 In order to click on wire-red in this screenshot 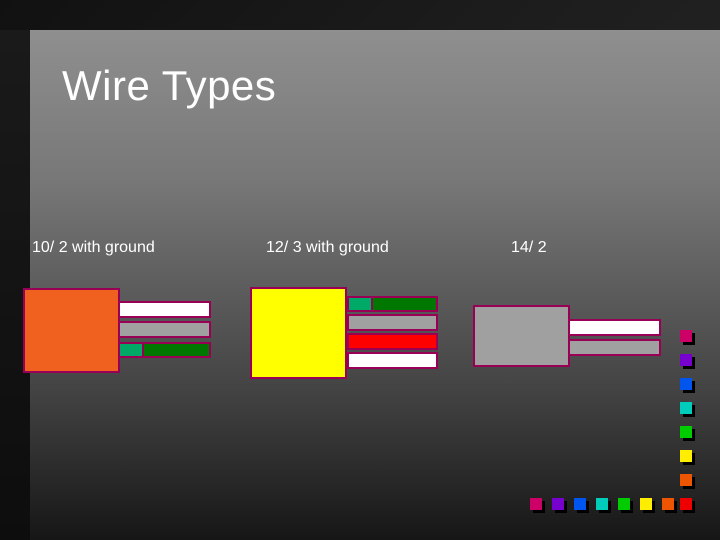, I will do `click(392, 341)`.